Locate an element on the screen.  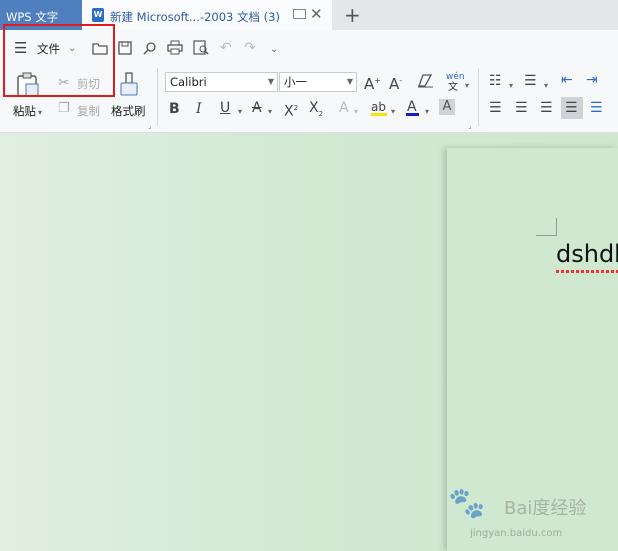
document-tab: W 新建 Microsoft...-2003 文档 (3) ✕ is located at coordinates (207, 15).